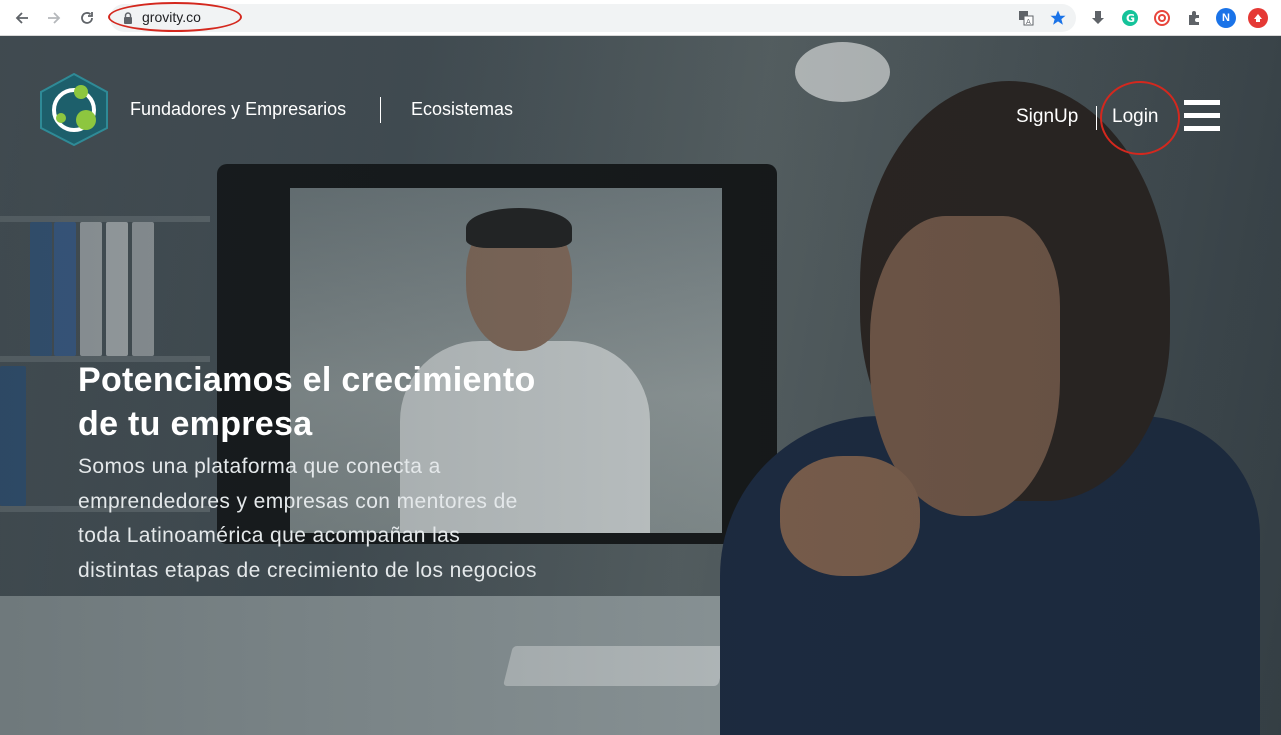 The image size is (1281, 735). Describe the element at coordinates (22, 18) in the screenshot. I see `back-icon` at that location.